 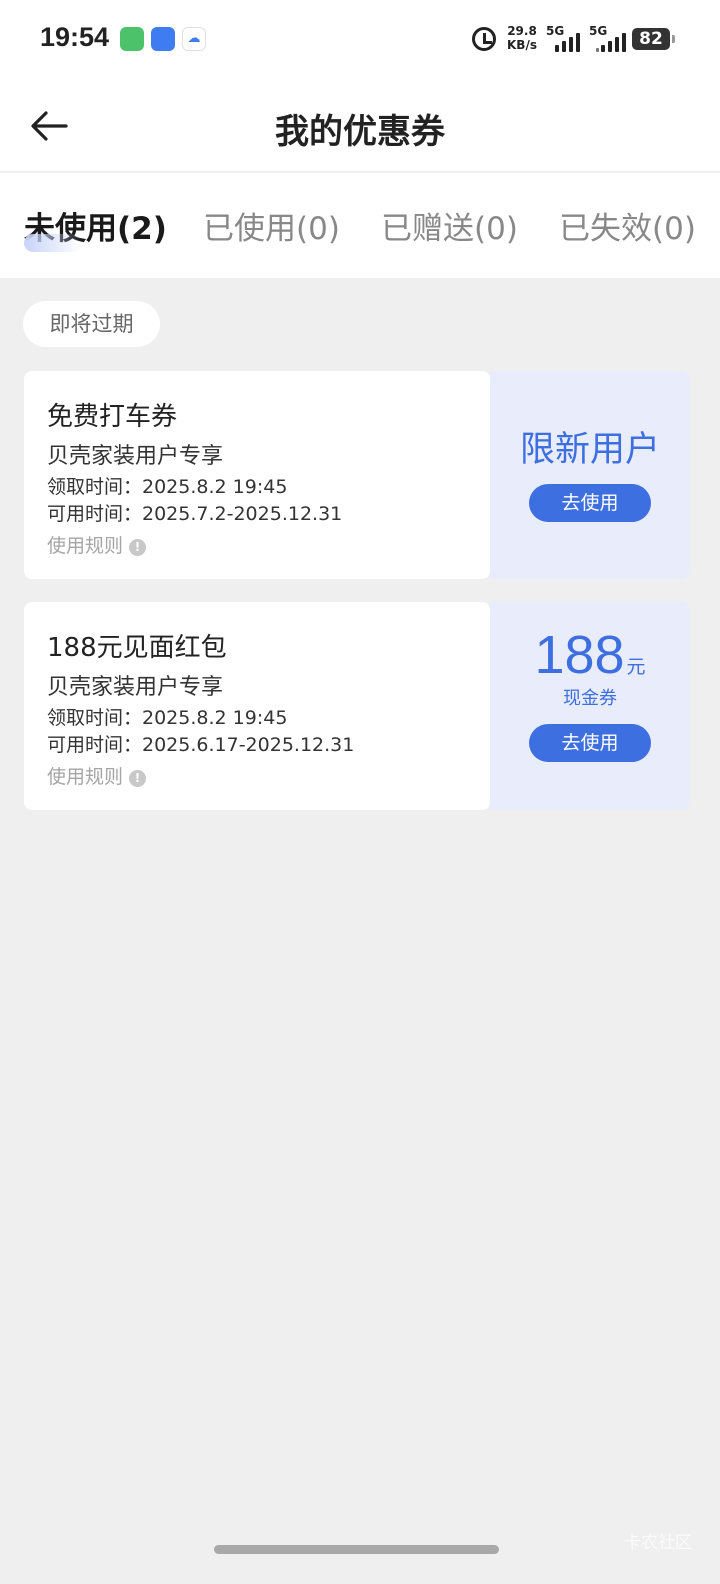 What do you see at coordinates (194, 39) in the screenshot?
I see `cloud-app-icon: ☁` at bounding box center [194, 39].